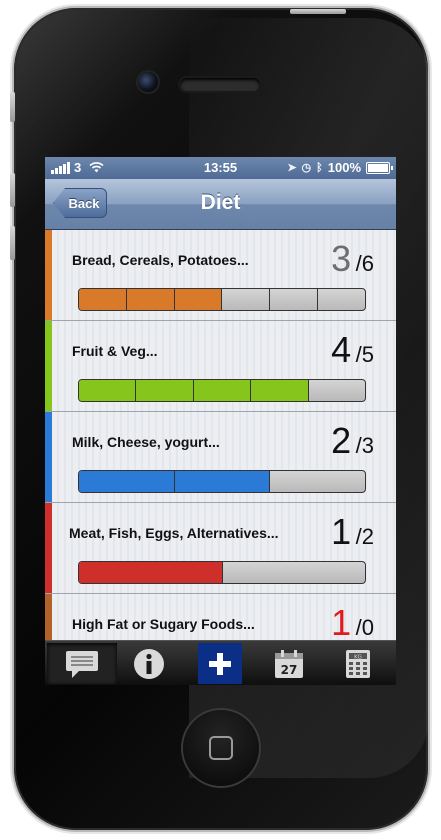 The height and width of the screenshot is (840, 441). I want to click on volume-down-button, so click(12, 243).